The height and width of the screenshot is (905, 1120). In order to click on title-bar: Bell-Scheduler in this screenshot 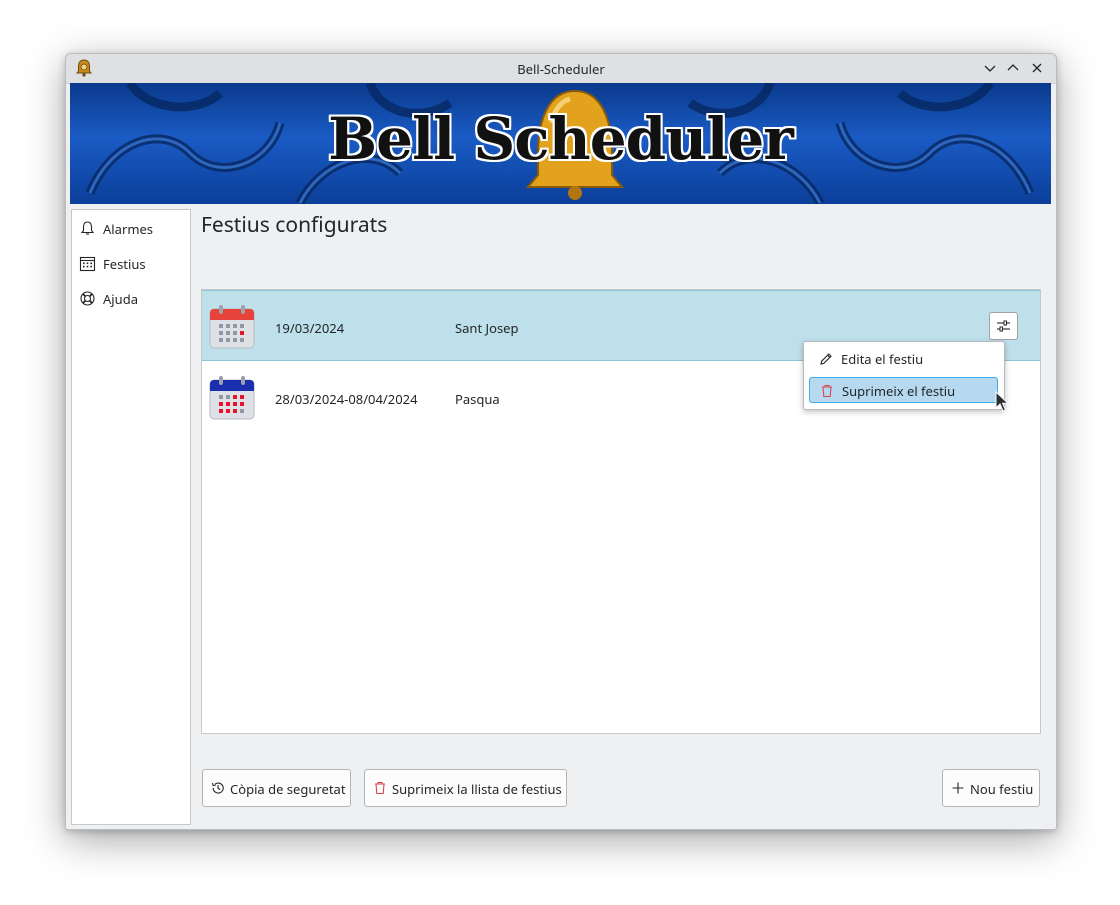, I will do `click(561, 69)`.